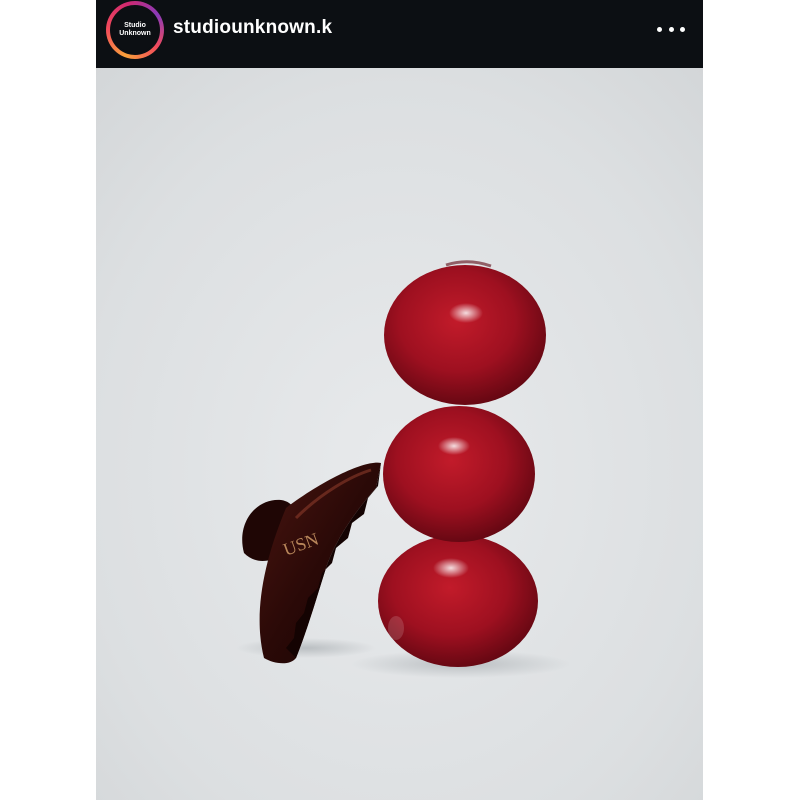 This screenshot has height=800, width=800. What do you see at coordinates (135, 25) in the screenshot?
I see `avatar-text-line1: Studio` at bounding box center [135, 25].